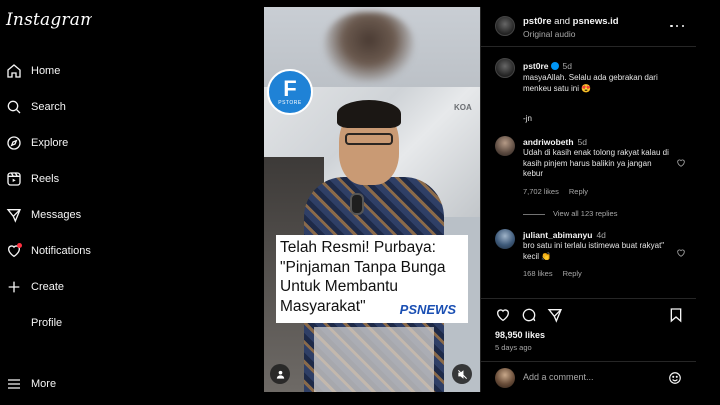 Image resolution: width=720 pixels, height=405 pixels. What do you see at coordinates (537, 21) in the screenshot?
I see `author-username: pst0re` at bounding box center [537, 21].